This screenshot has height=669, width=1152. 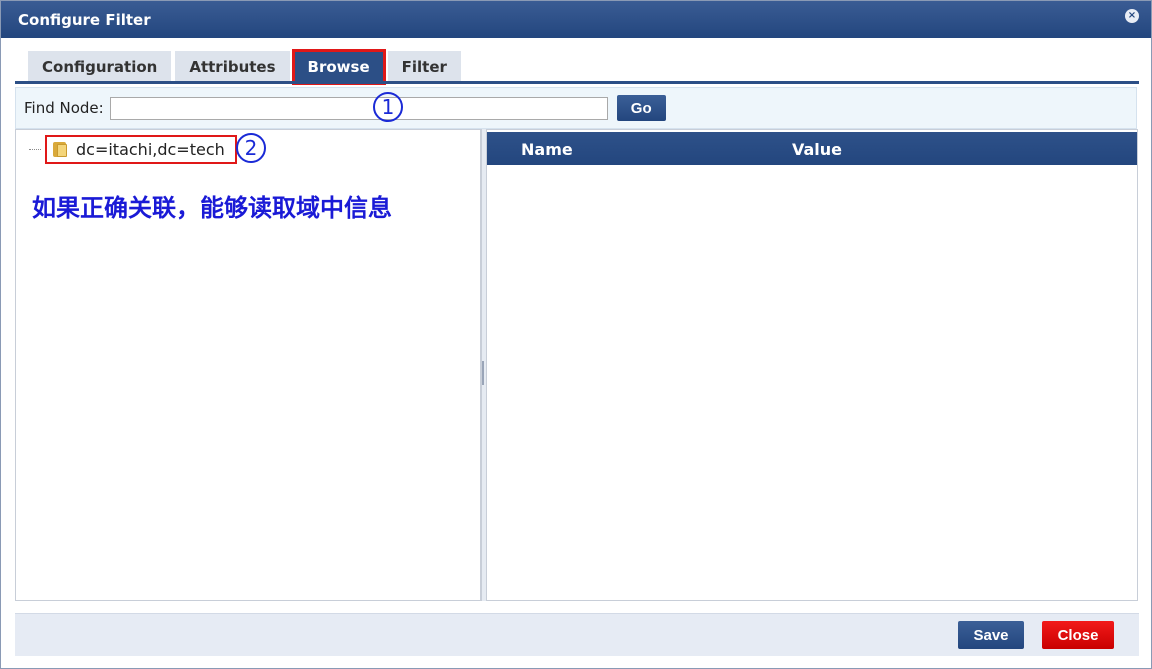 I want to click on tab-configuration: Configuration, so click(x=100, y=67).